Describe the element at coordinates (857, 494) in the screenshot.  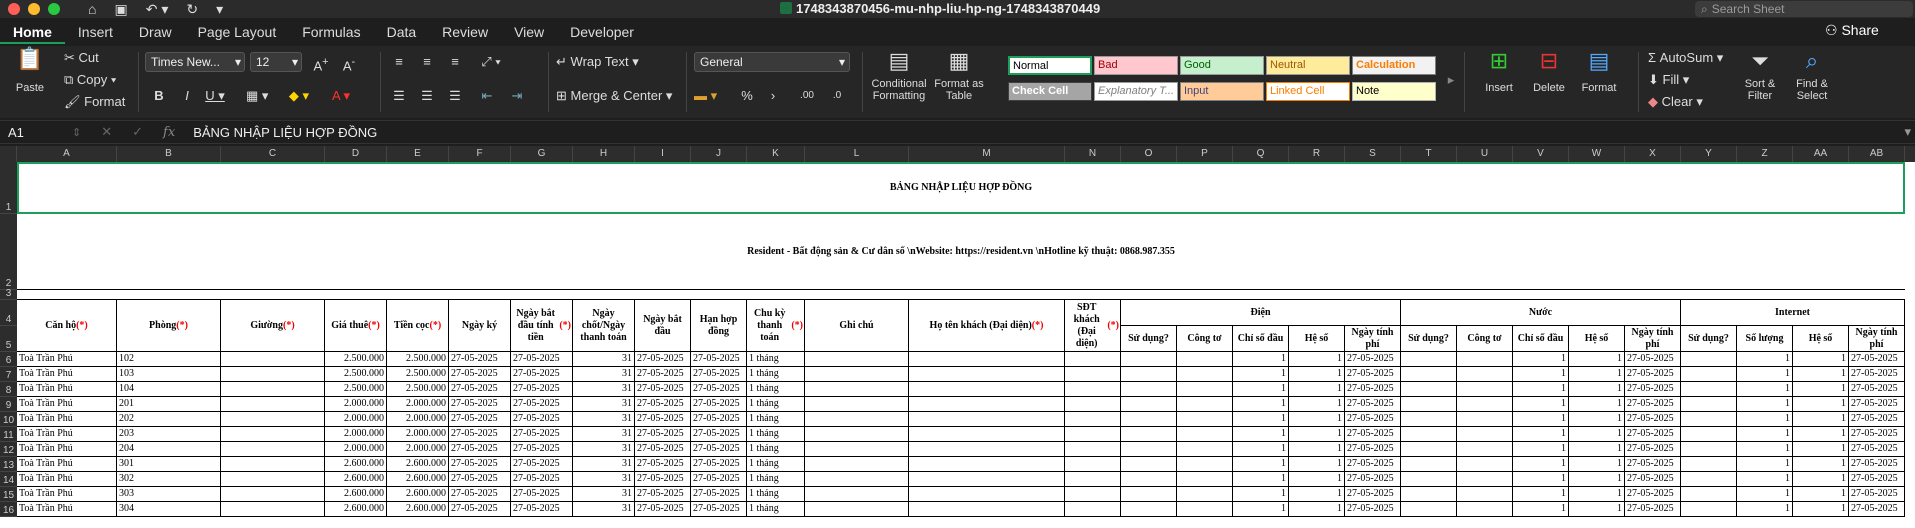
I see `cell-l15` at that location.